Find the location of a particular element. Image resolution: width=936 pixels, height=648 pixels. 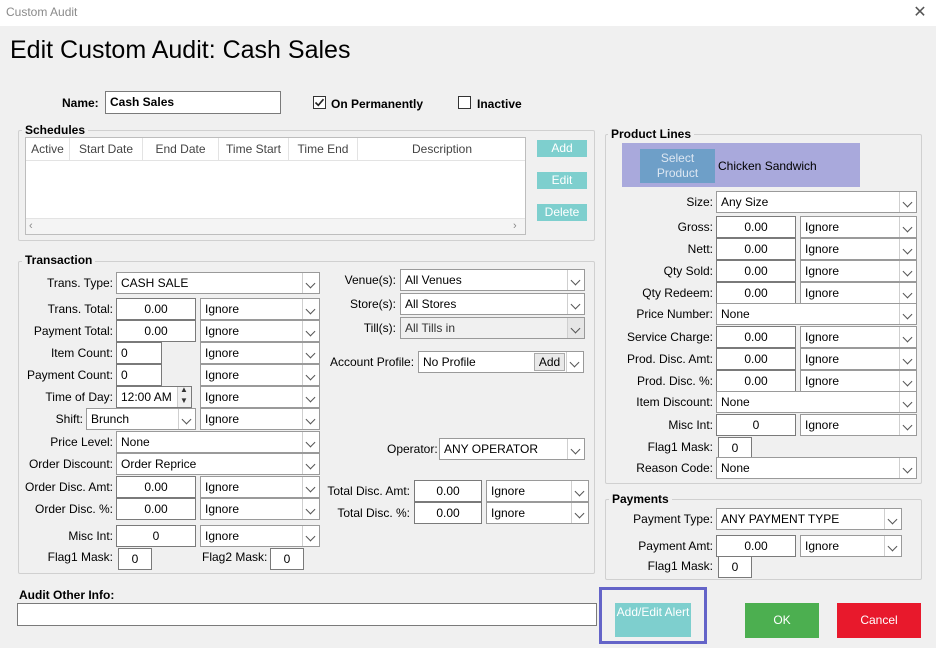

schedule-delete-button: Delete is located at coordinates (562, 212).